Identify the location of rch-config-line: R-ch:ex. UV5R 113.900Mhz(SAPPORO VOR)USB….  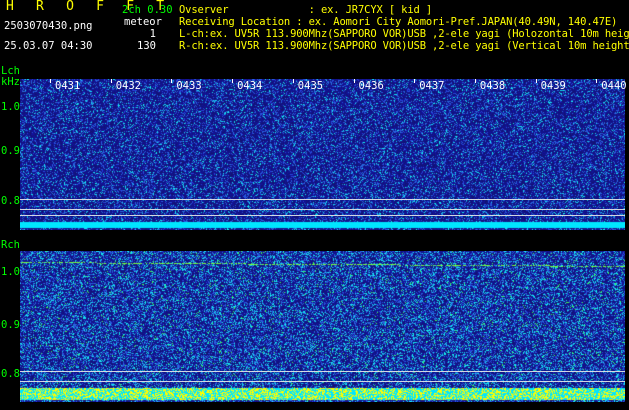
(404, 46).